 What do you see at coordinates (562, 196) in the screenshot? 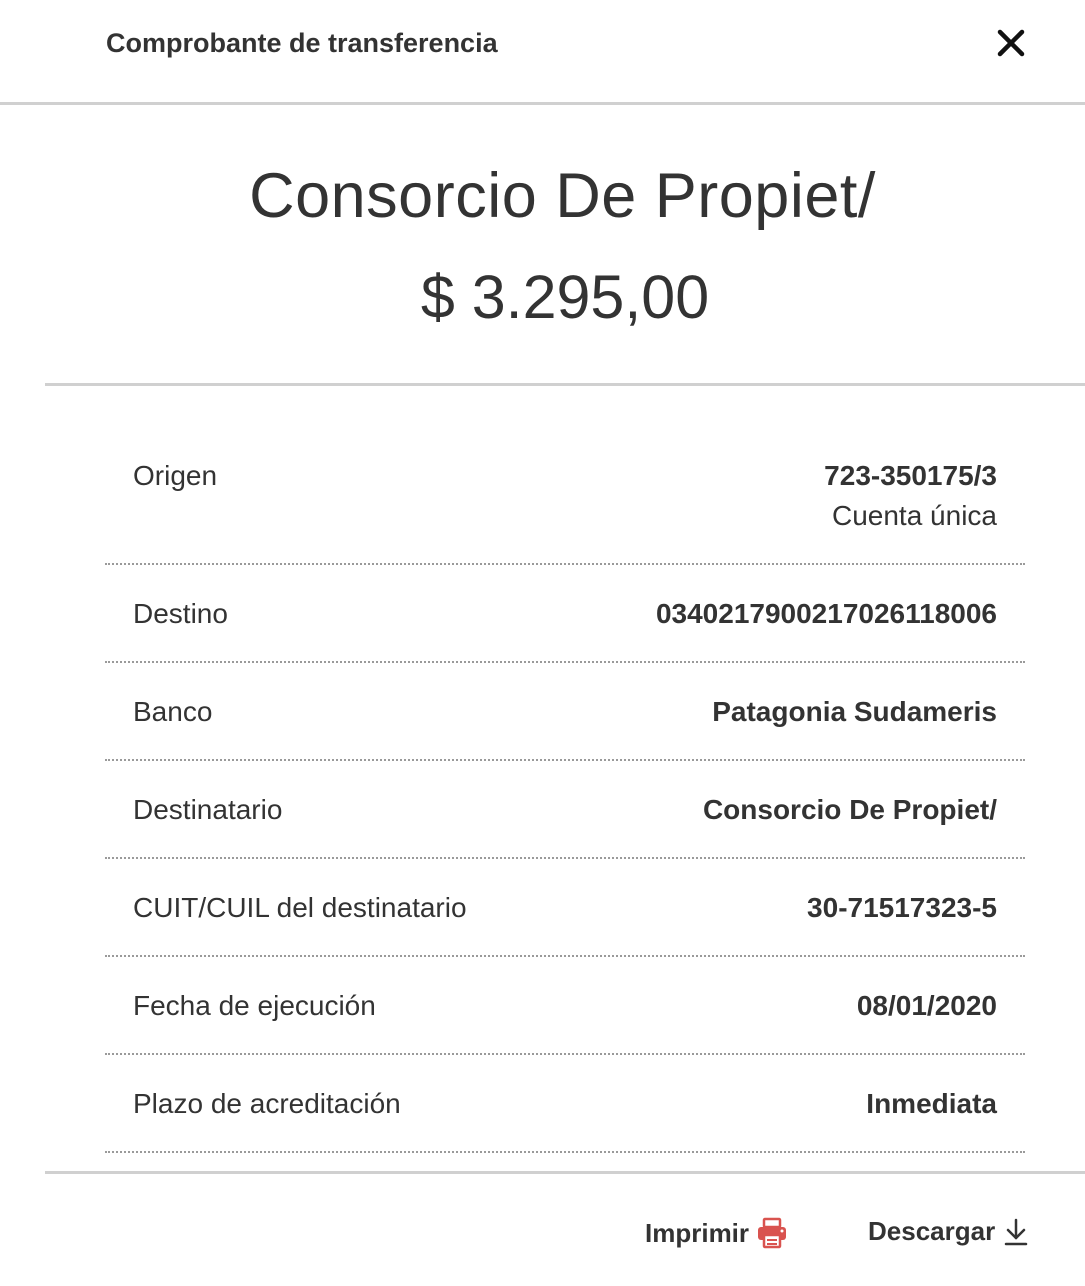
I see `recipient-name: Consorcio De Propiet/` at bounding box center [562, 196].